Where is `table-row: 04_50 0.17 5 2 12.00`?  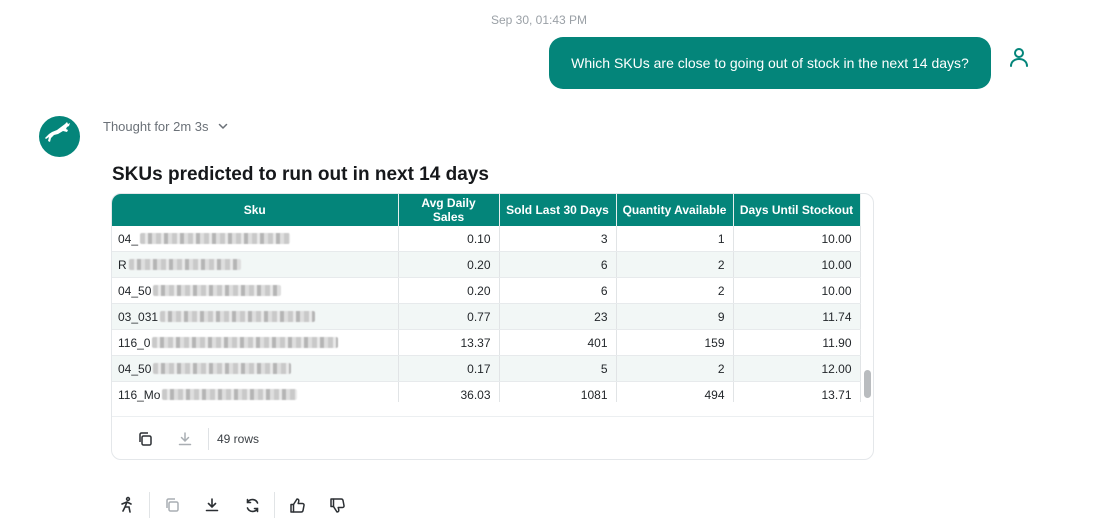 table-row: 04_50 0.17 5 2 12.00 is located at coordinates (486, 368).